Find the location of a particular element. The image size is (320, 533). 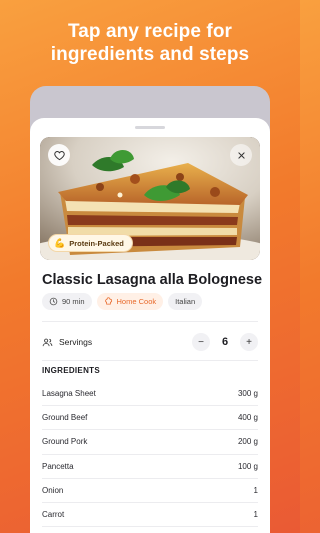

cuisine-chip: Italian is located at coordinates (185, 301).